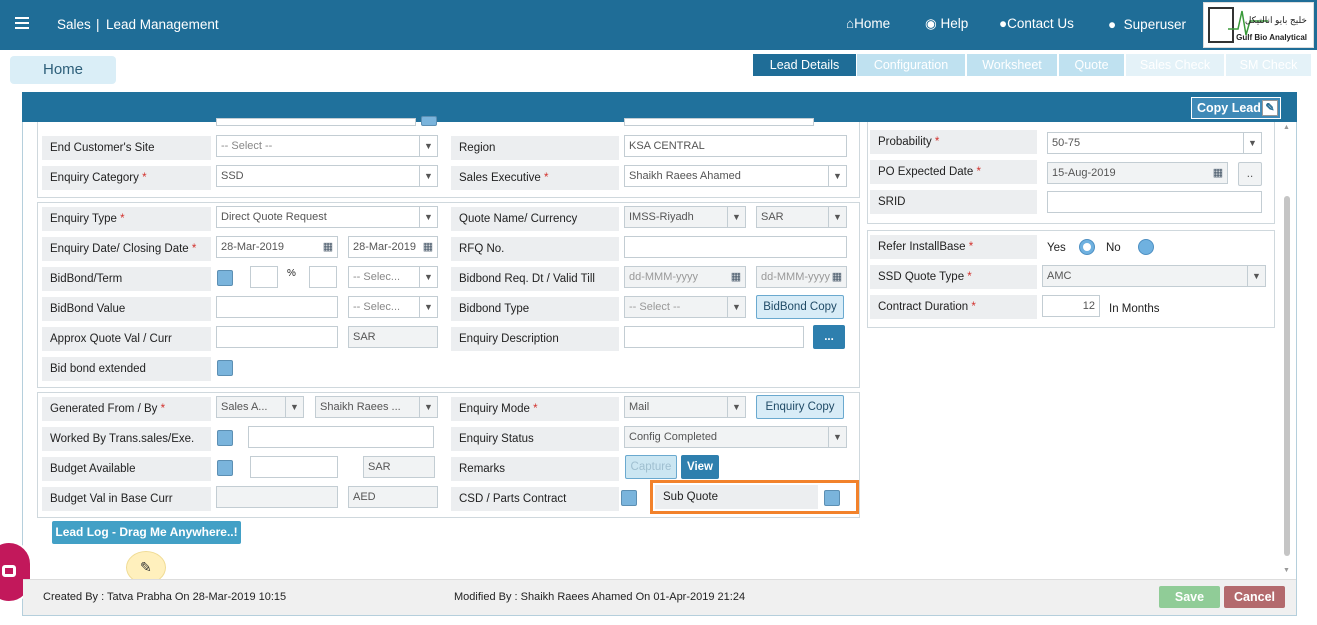 The width and height of the screenshot is (1317, 625). Describe the element at coordinates (225, 368) in the screenshot. I see `bid-bond-extended-checkbox` at that location.